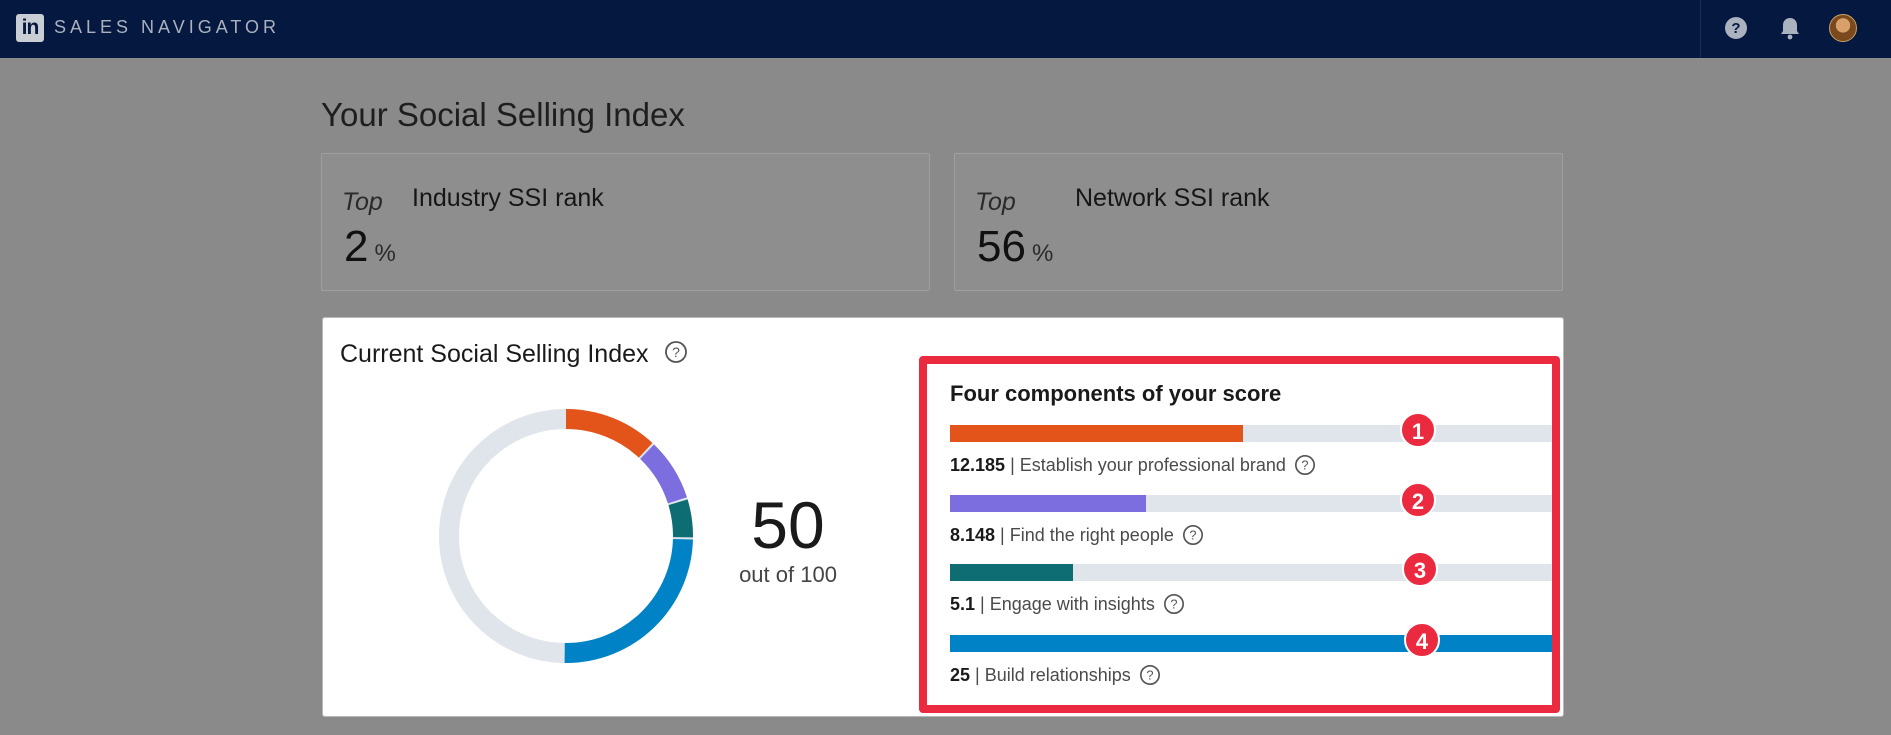  Describe the element at coordinates (503, 114) in the screenshot. I see `page-title: Your Social Selling Index` at that location.